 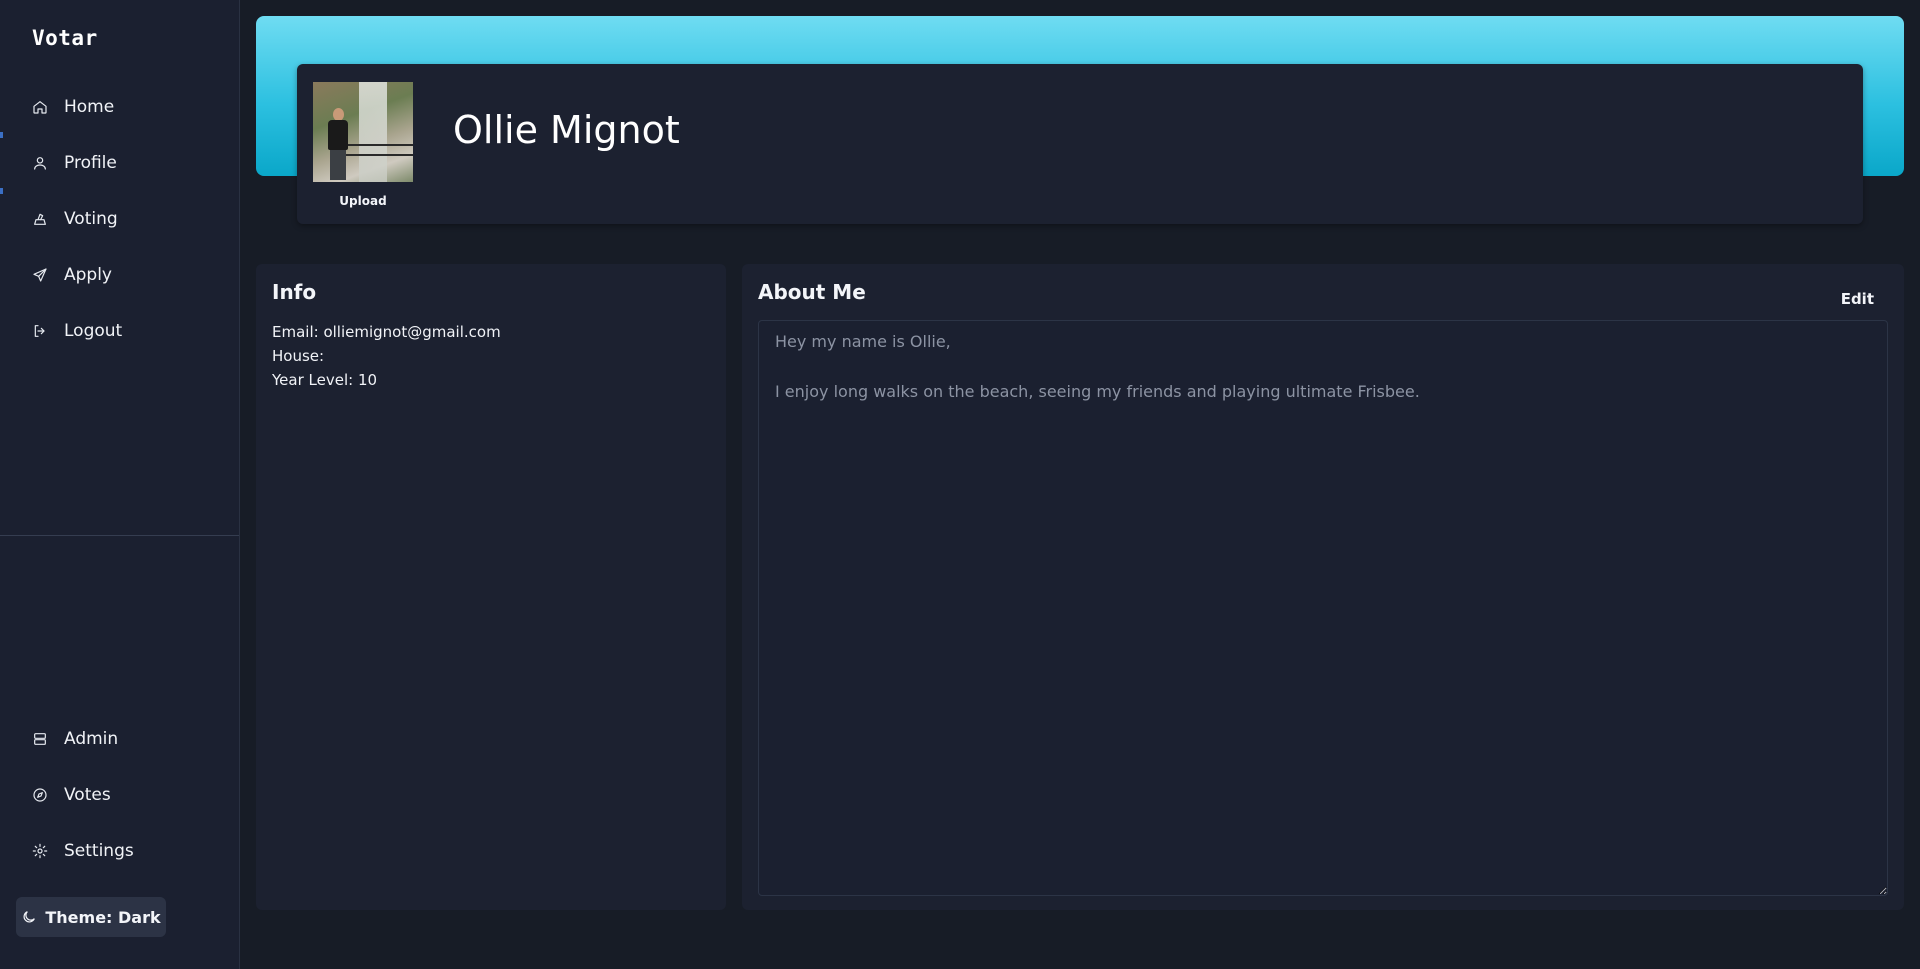 I want to click on sidebar-item-admin: Admin, so click(x=75, y=739).